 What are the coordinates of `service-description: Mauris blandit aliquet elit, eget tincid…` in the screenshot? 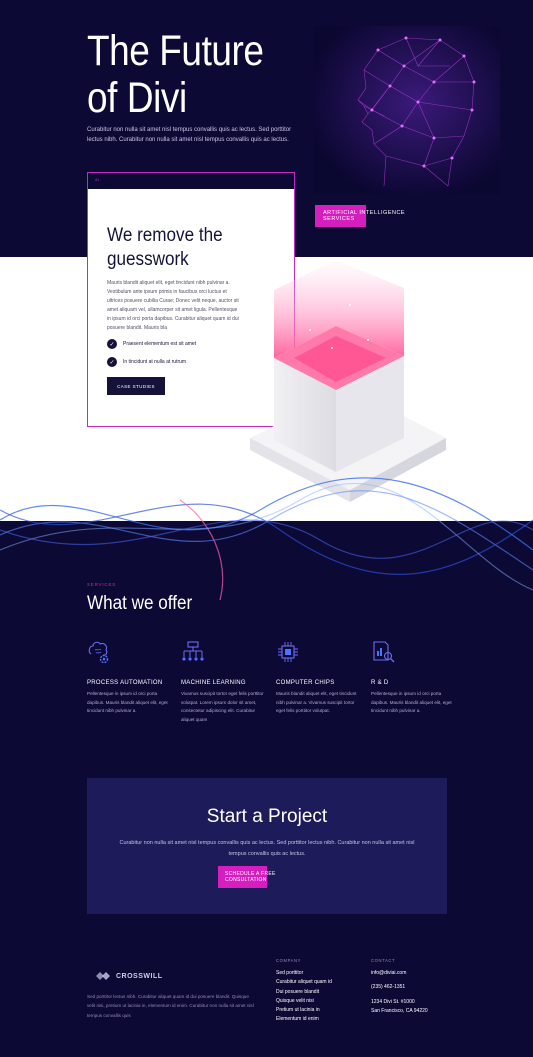 It's located at (316, 702).